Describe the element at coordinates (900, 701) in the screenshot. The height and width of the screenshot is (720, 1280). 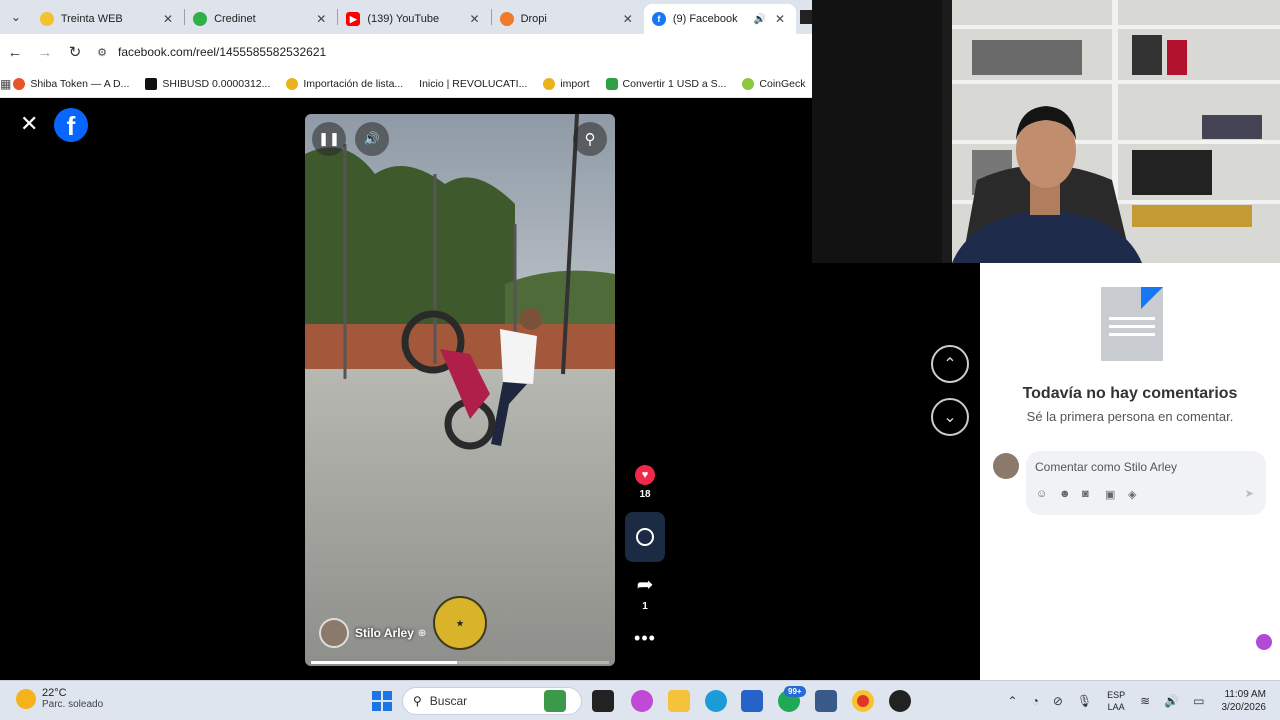
I see `obs-icon` at that location.